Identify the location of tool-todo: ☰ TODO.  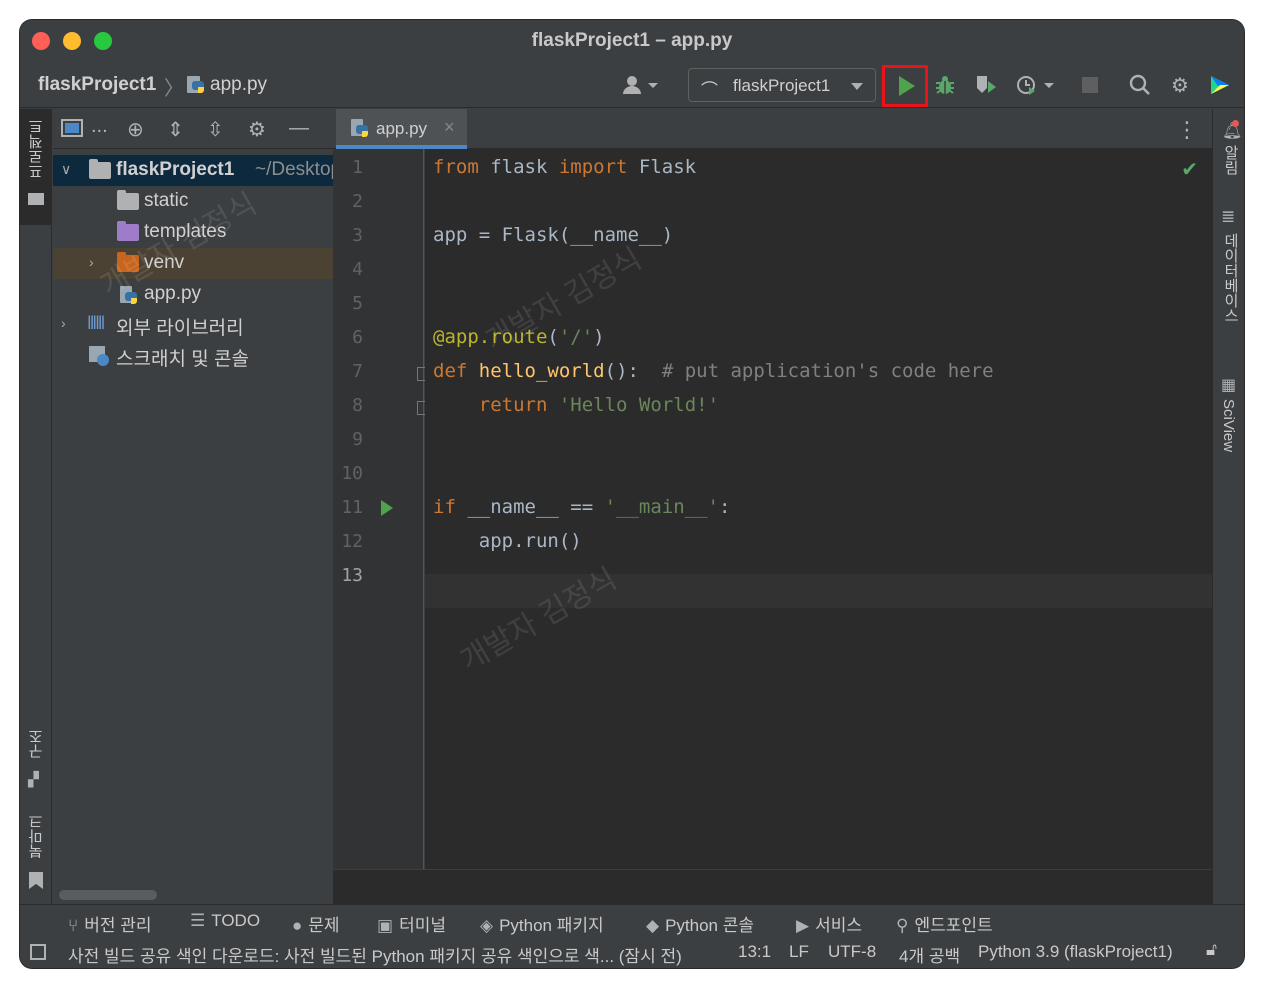
(225, 921).